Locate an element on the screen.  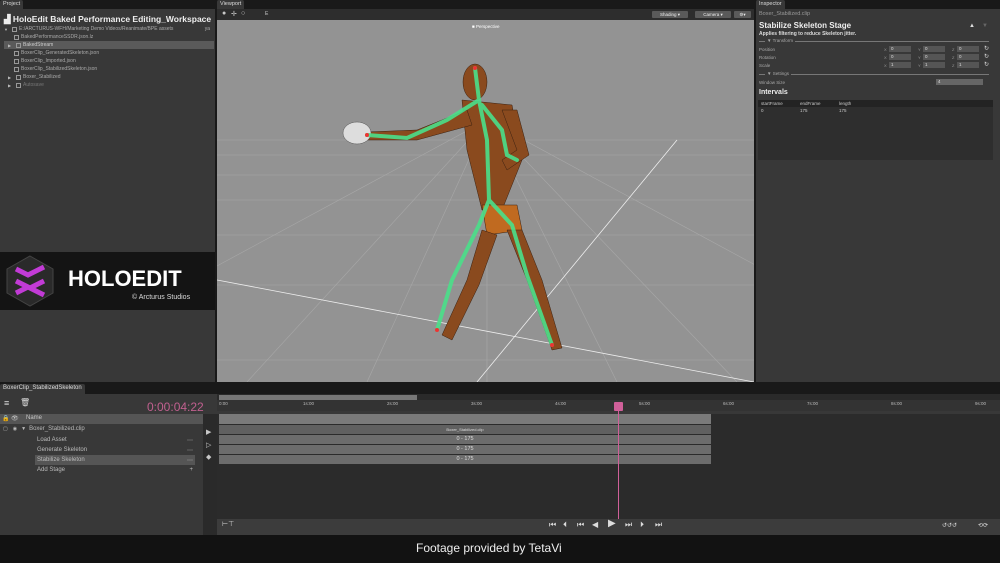
reset-scale-icon: ↻ is located at coordinates (986, 64).